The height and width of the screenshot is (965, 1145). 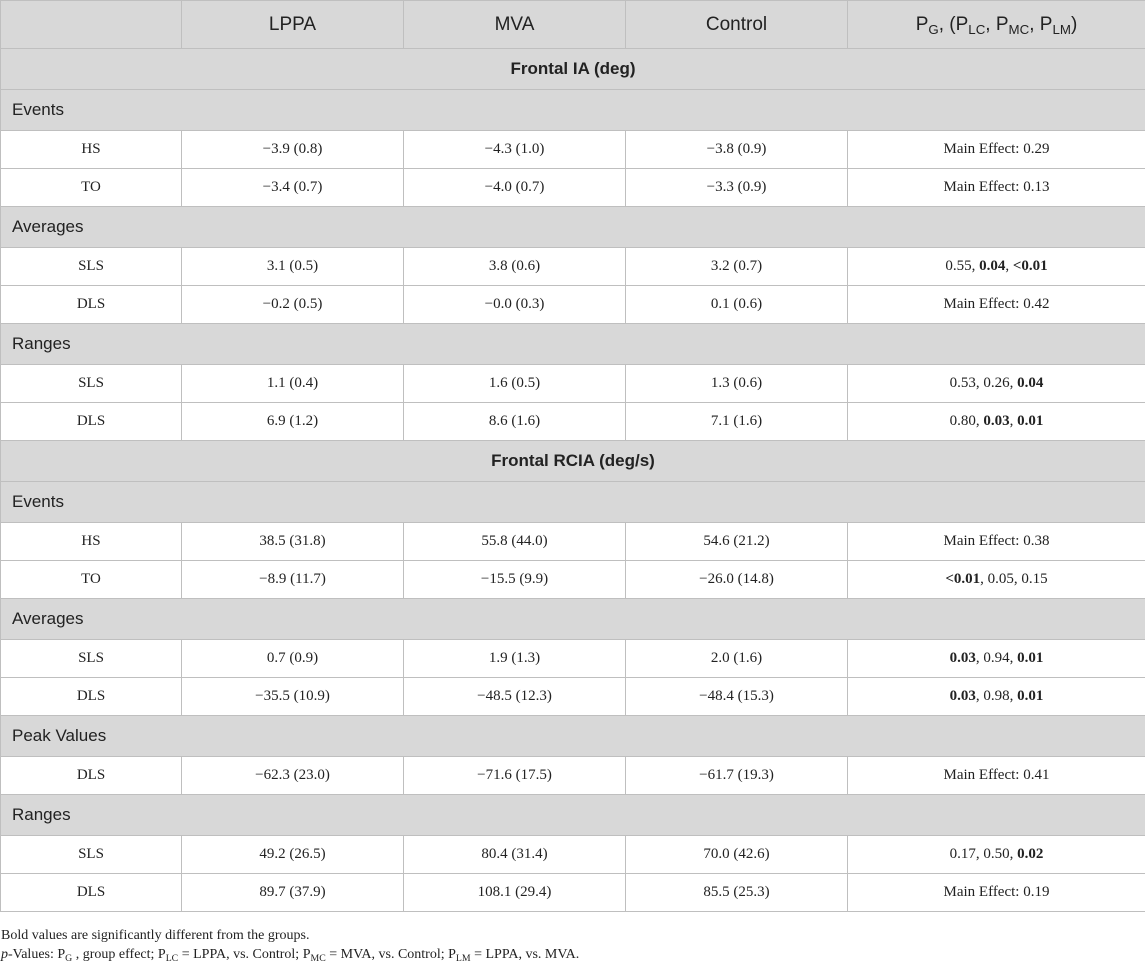 I want to click on p-value-cell: 0.55, 0.04, <0.01, so click(x=996, y=266).